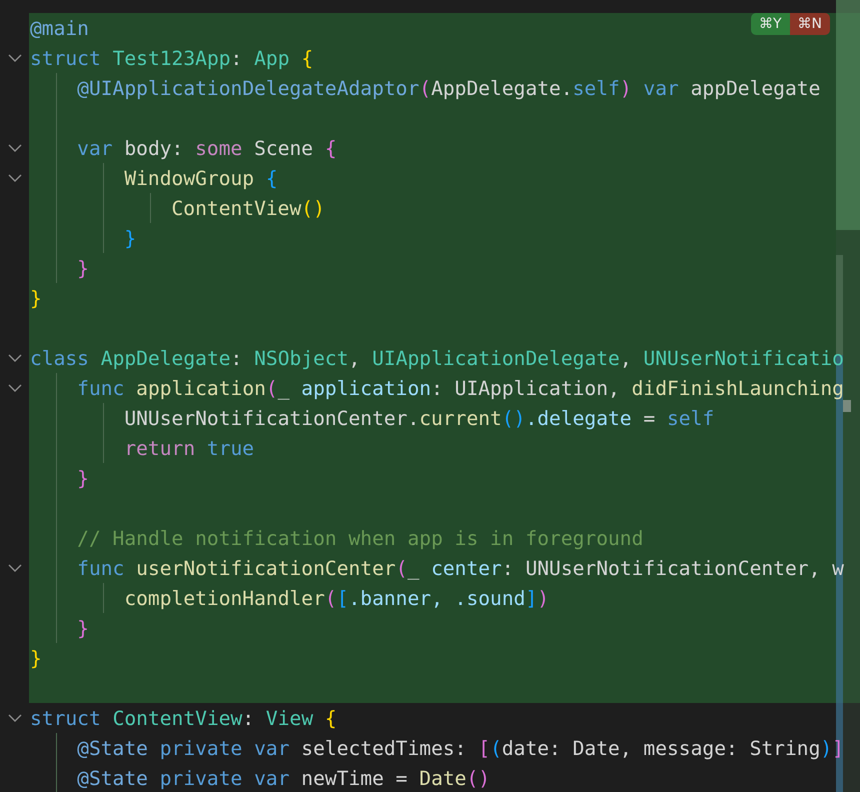 Image resolution: width=860 pixels, height=792 pixels. What do you see at coordinates (460, 748) in the screenshot?
I see `code-line: @State private var selectedTimes: [(date: Date, message: String)]` at bounding box center [460, 748].